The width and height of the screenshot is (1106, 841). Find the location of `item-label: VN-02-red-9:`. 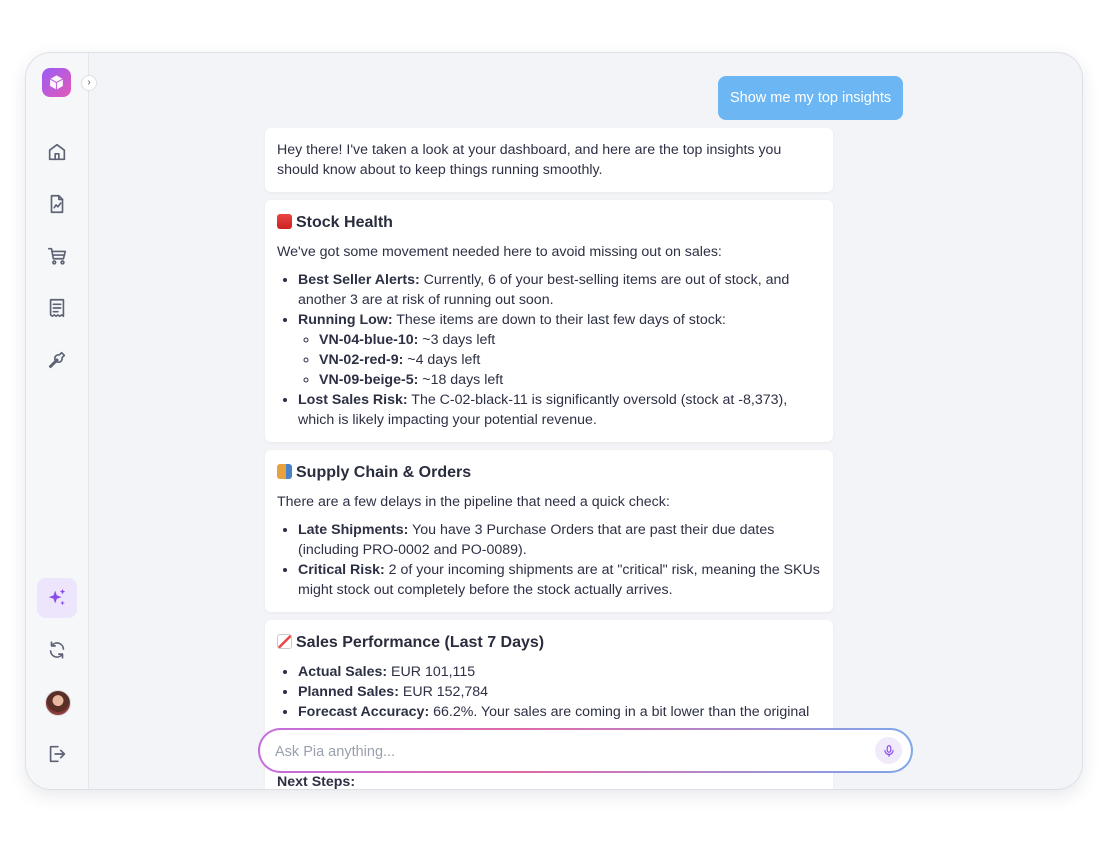

item-label: VN-02-red-9: is located at coordinates (361, 360).